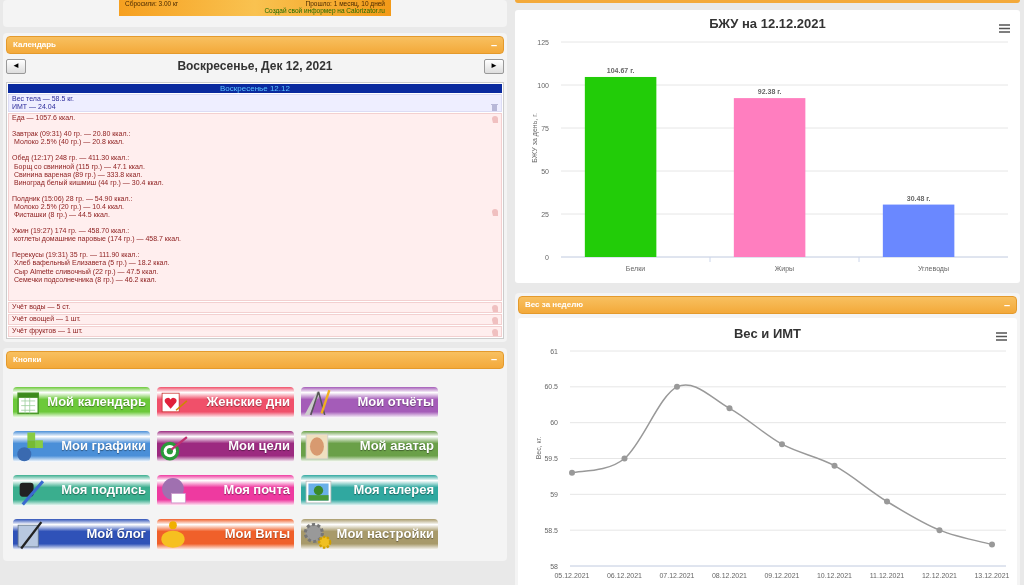 This screenshot has height=585, width=1024. Describe the element at coordinates (494, 107) in the screenshot. I see `trash-icon` at that location.